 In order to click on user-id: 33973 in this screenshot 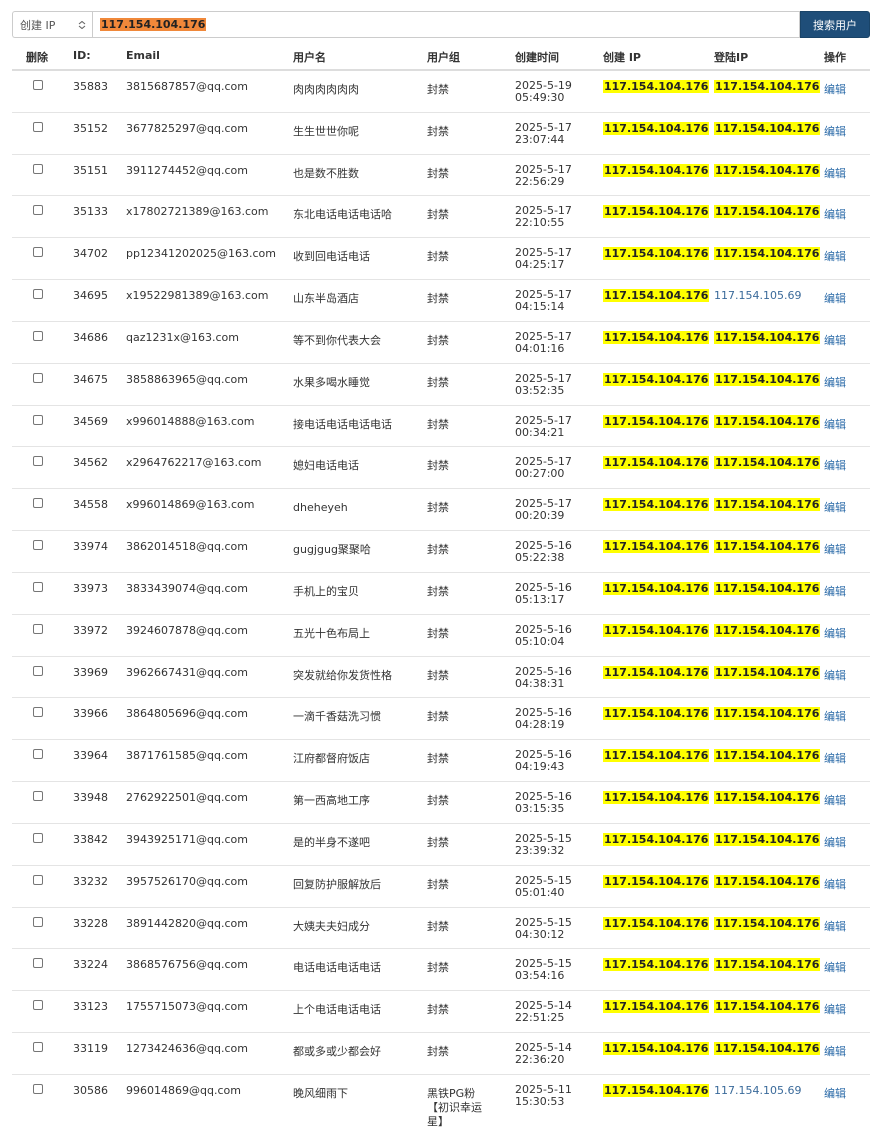, I will do `click(90, 588)`.